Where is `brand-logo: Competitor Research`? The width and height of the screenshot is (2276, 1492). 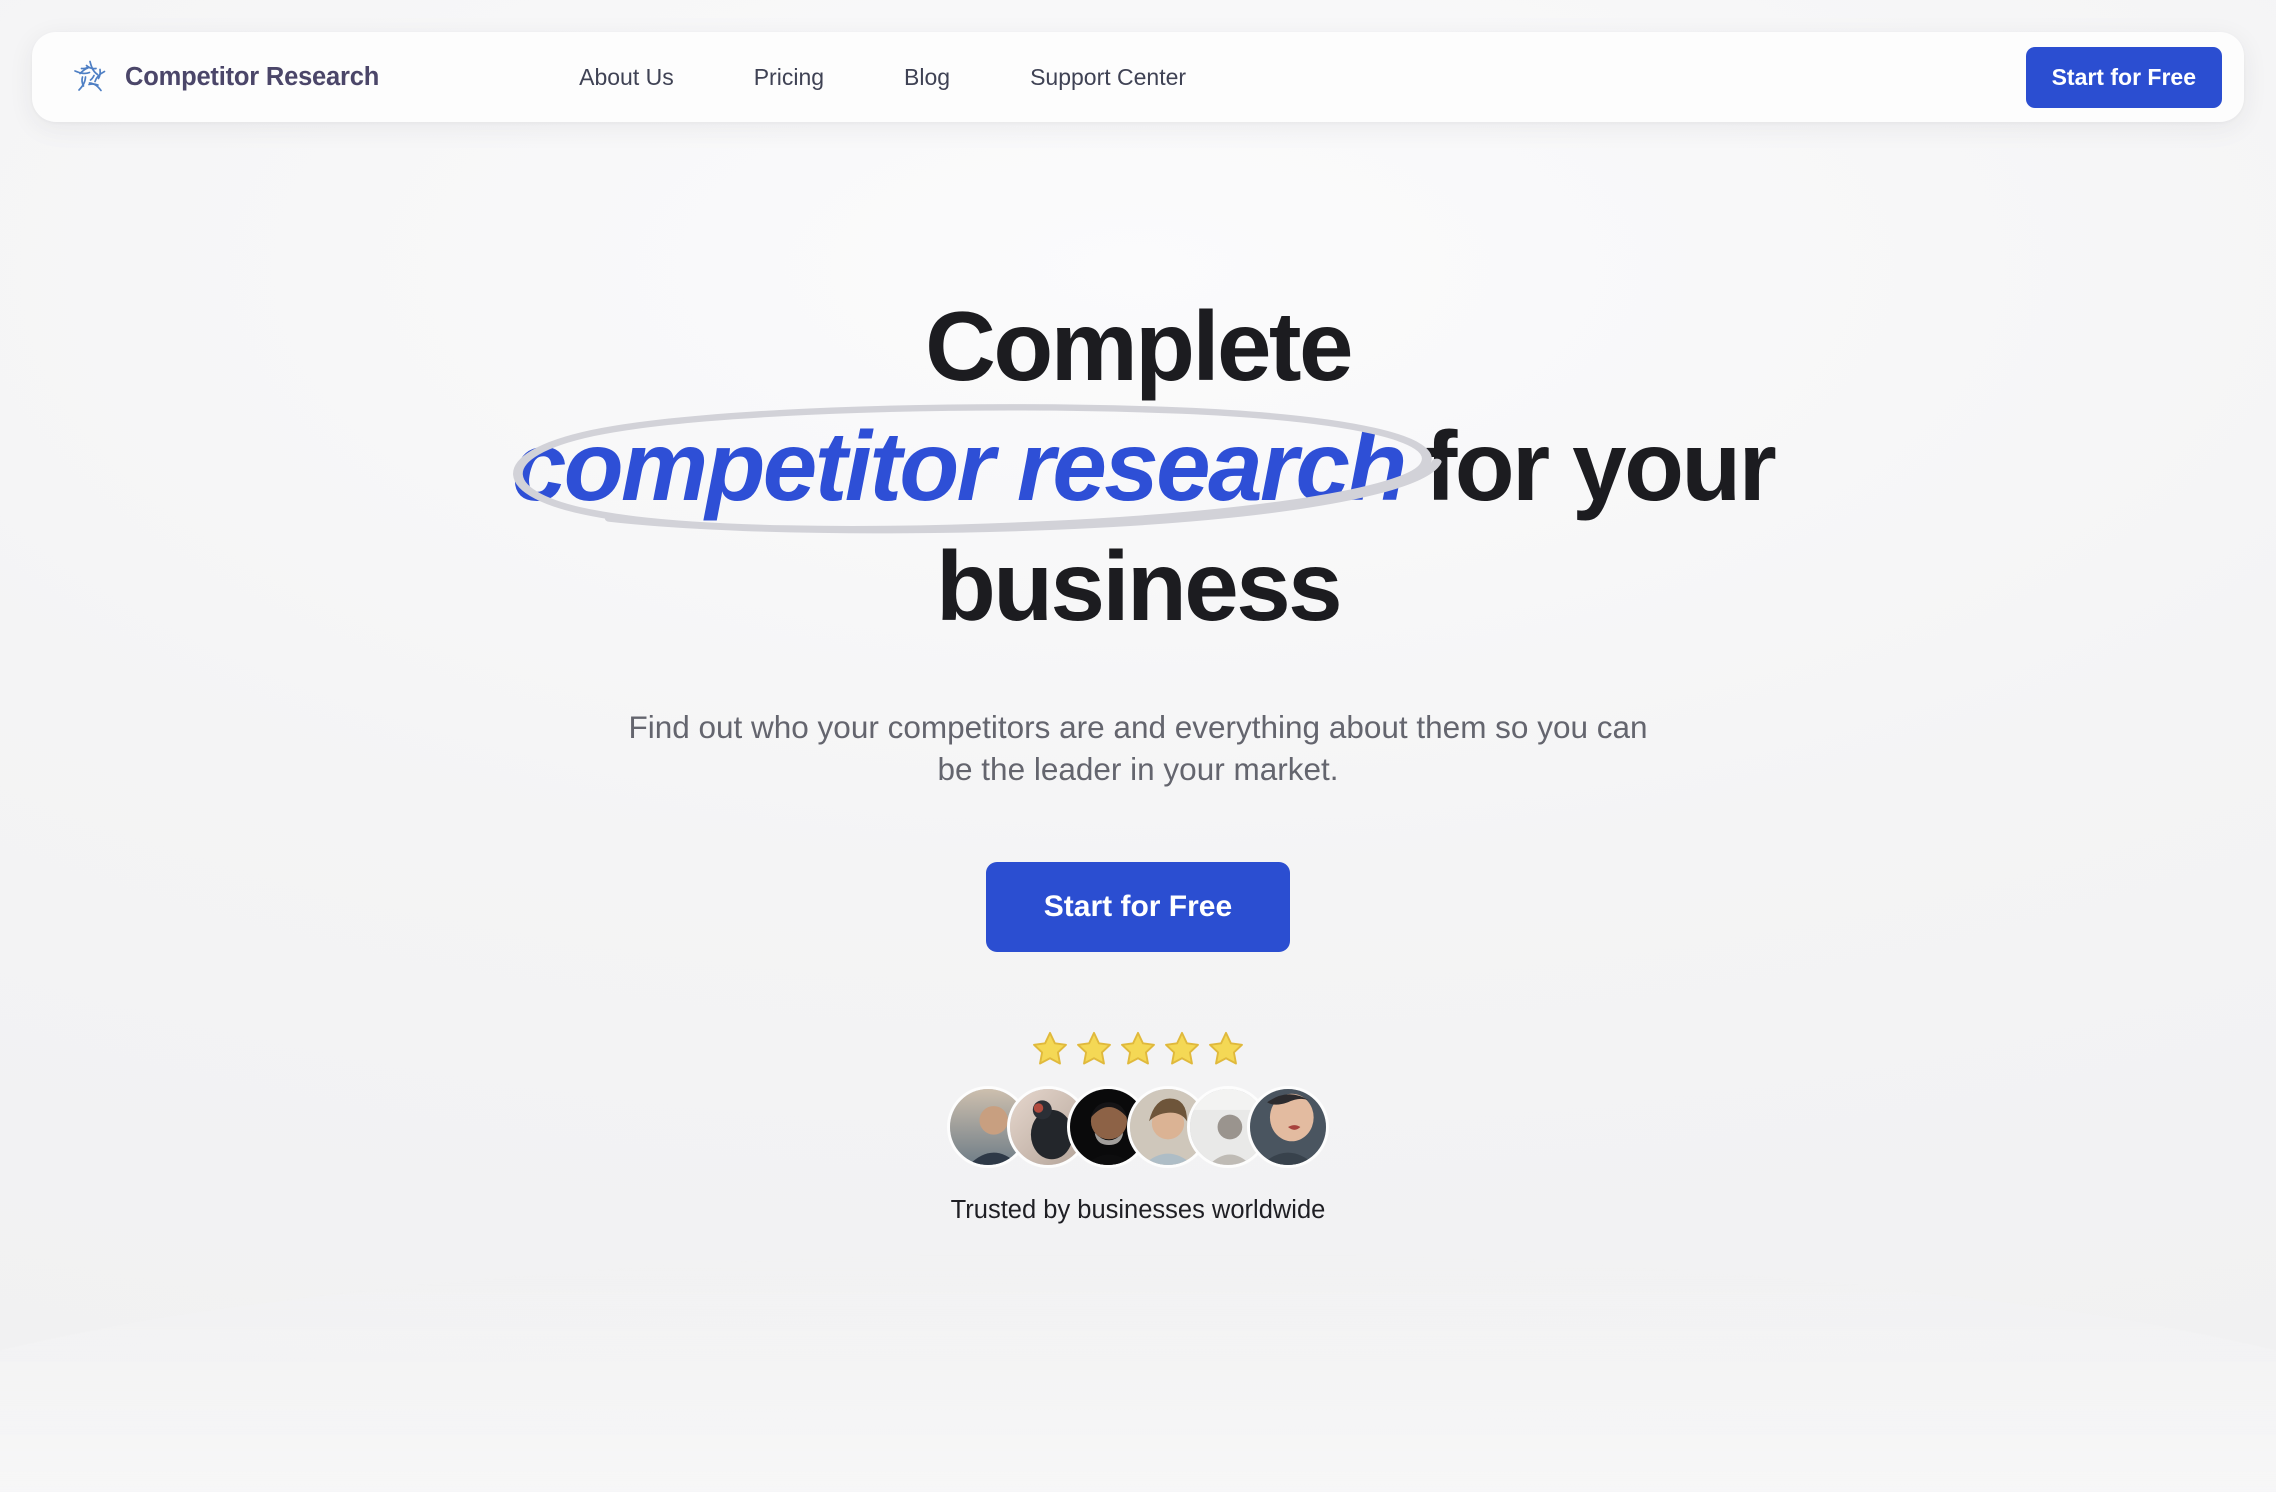 brand-logo: Competitor Research is located at coordinates (223, 77).